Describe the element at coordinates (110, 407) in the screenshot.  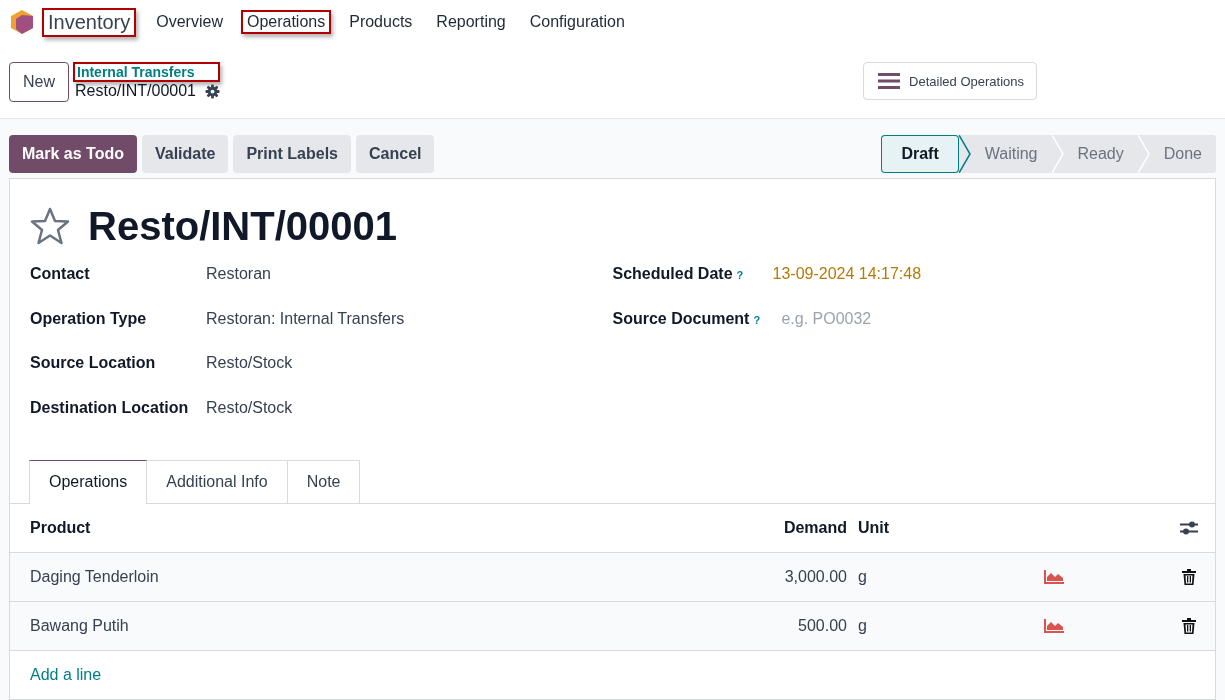
I see `field-label: Destination Location` at that location.